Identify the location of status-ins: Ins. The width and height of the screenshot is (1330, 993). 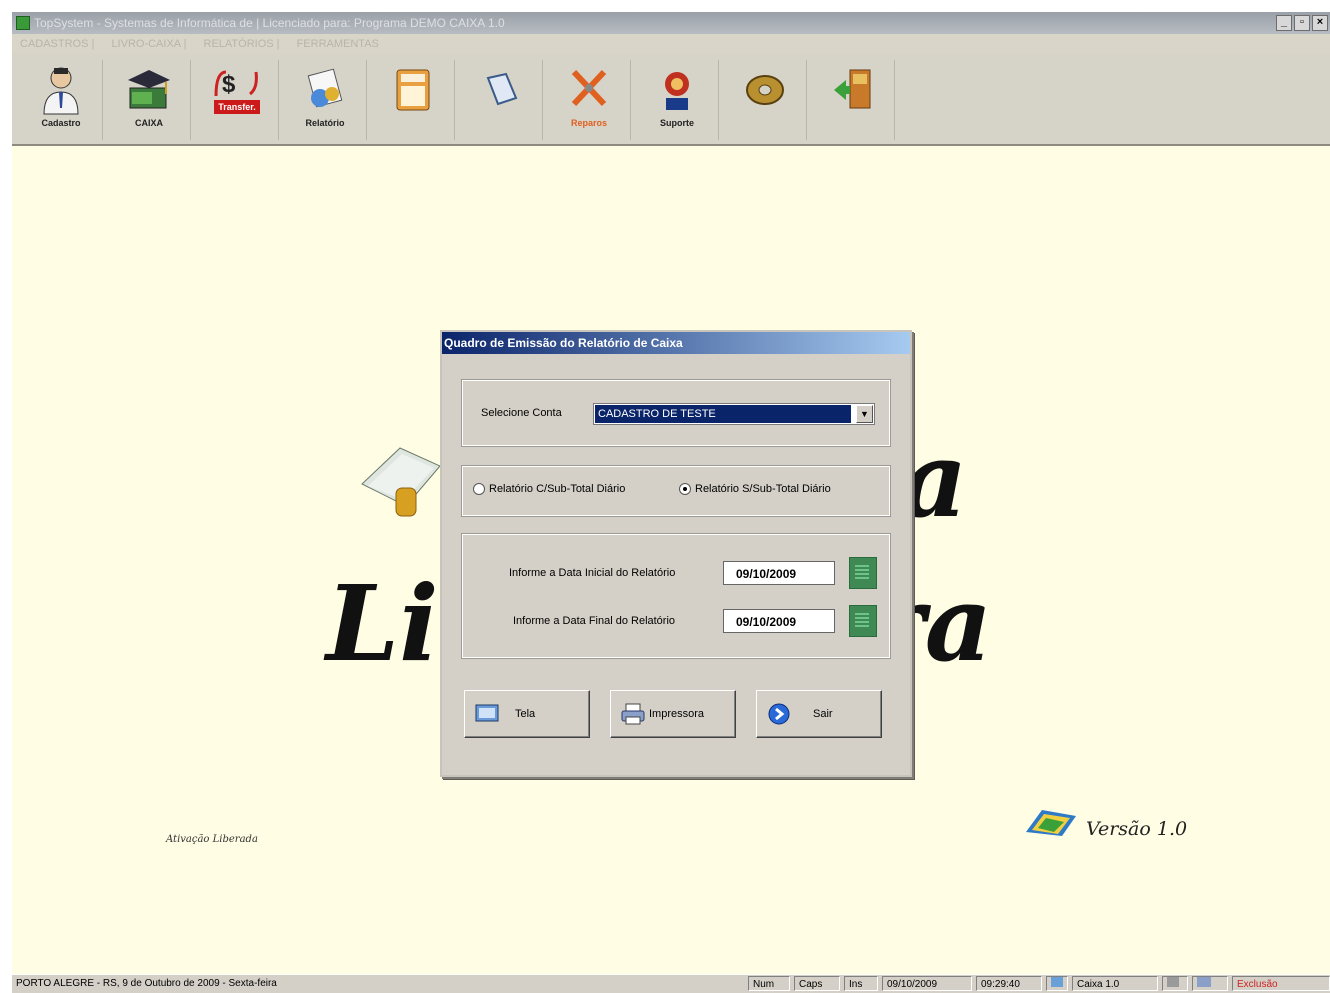
(861, 983).